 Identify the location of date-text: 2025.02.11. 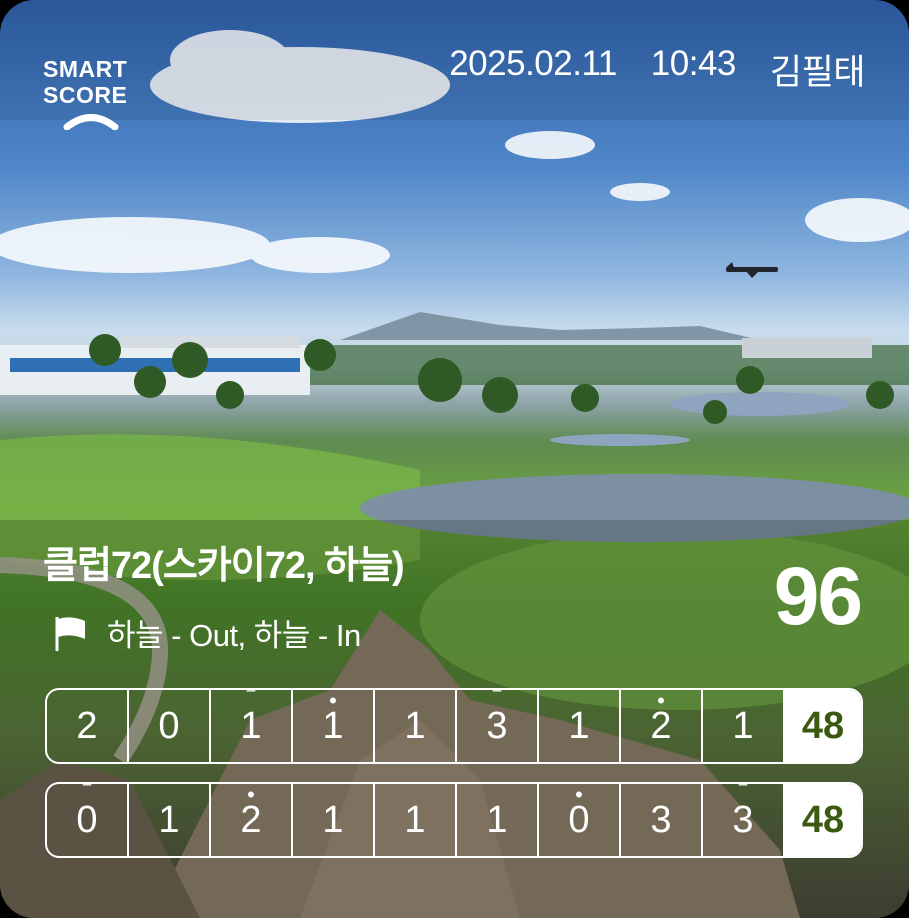
(533, 63).